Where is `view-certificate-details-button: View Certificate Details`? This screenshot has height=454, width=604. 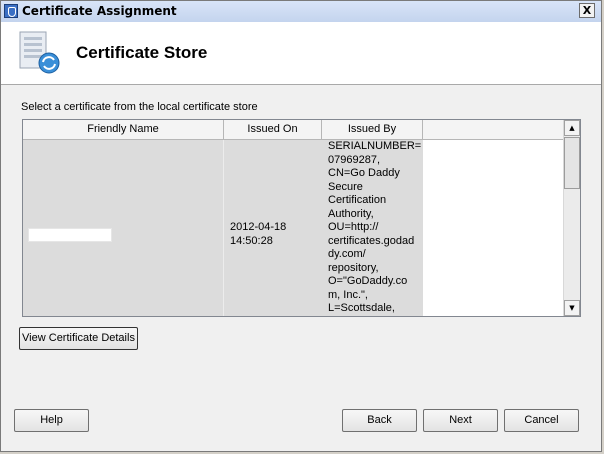 view-certificate-details-button: View Certificate Details is located at coordinates (78, 338).